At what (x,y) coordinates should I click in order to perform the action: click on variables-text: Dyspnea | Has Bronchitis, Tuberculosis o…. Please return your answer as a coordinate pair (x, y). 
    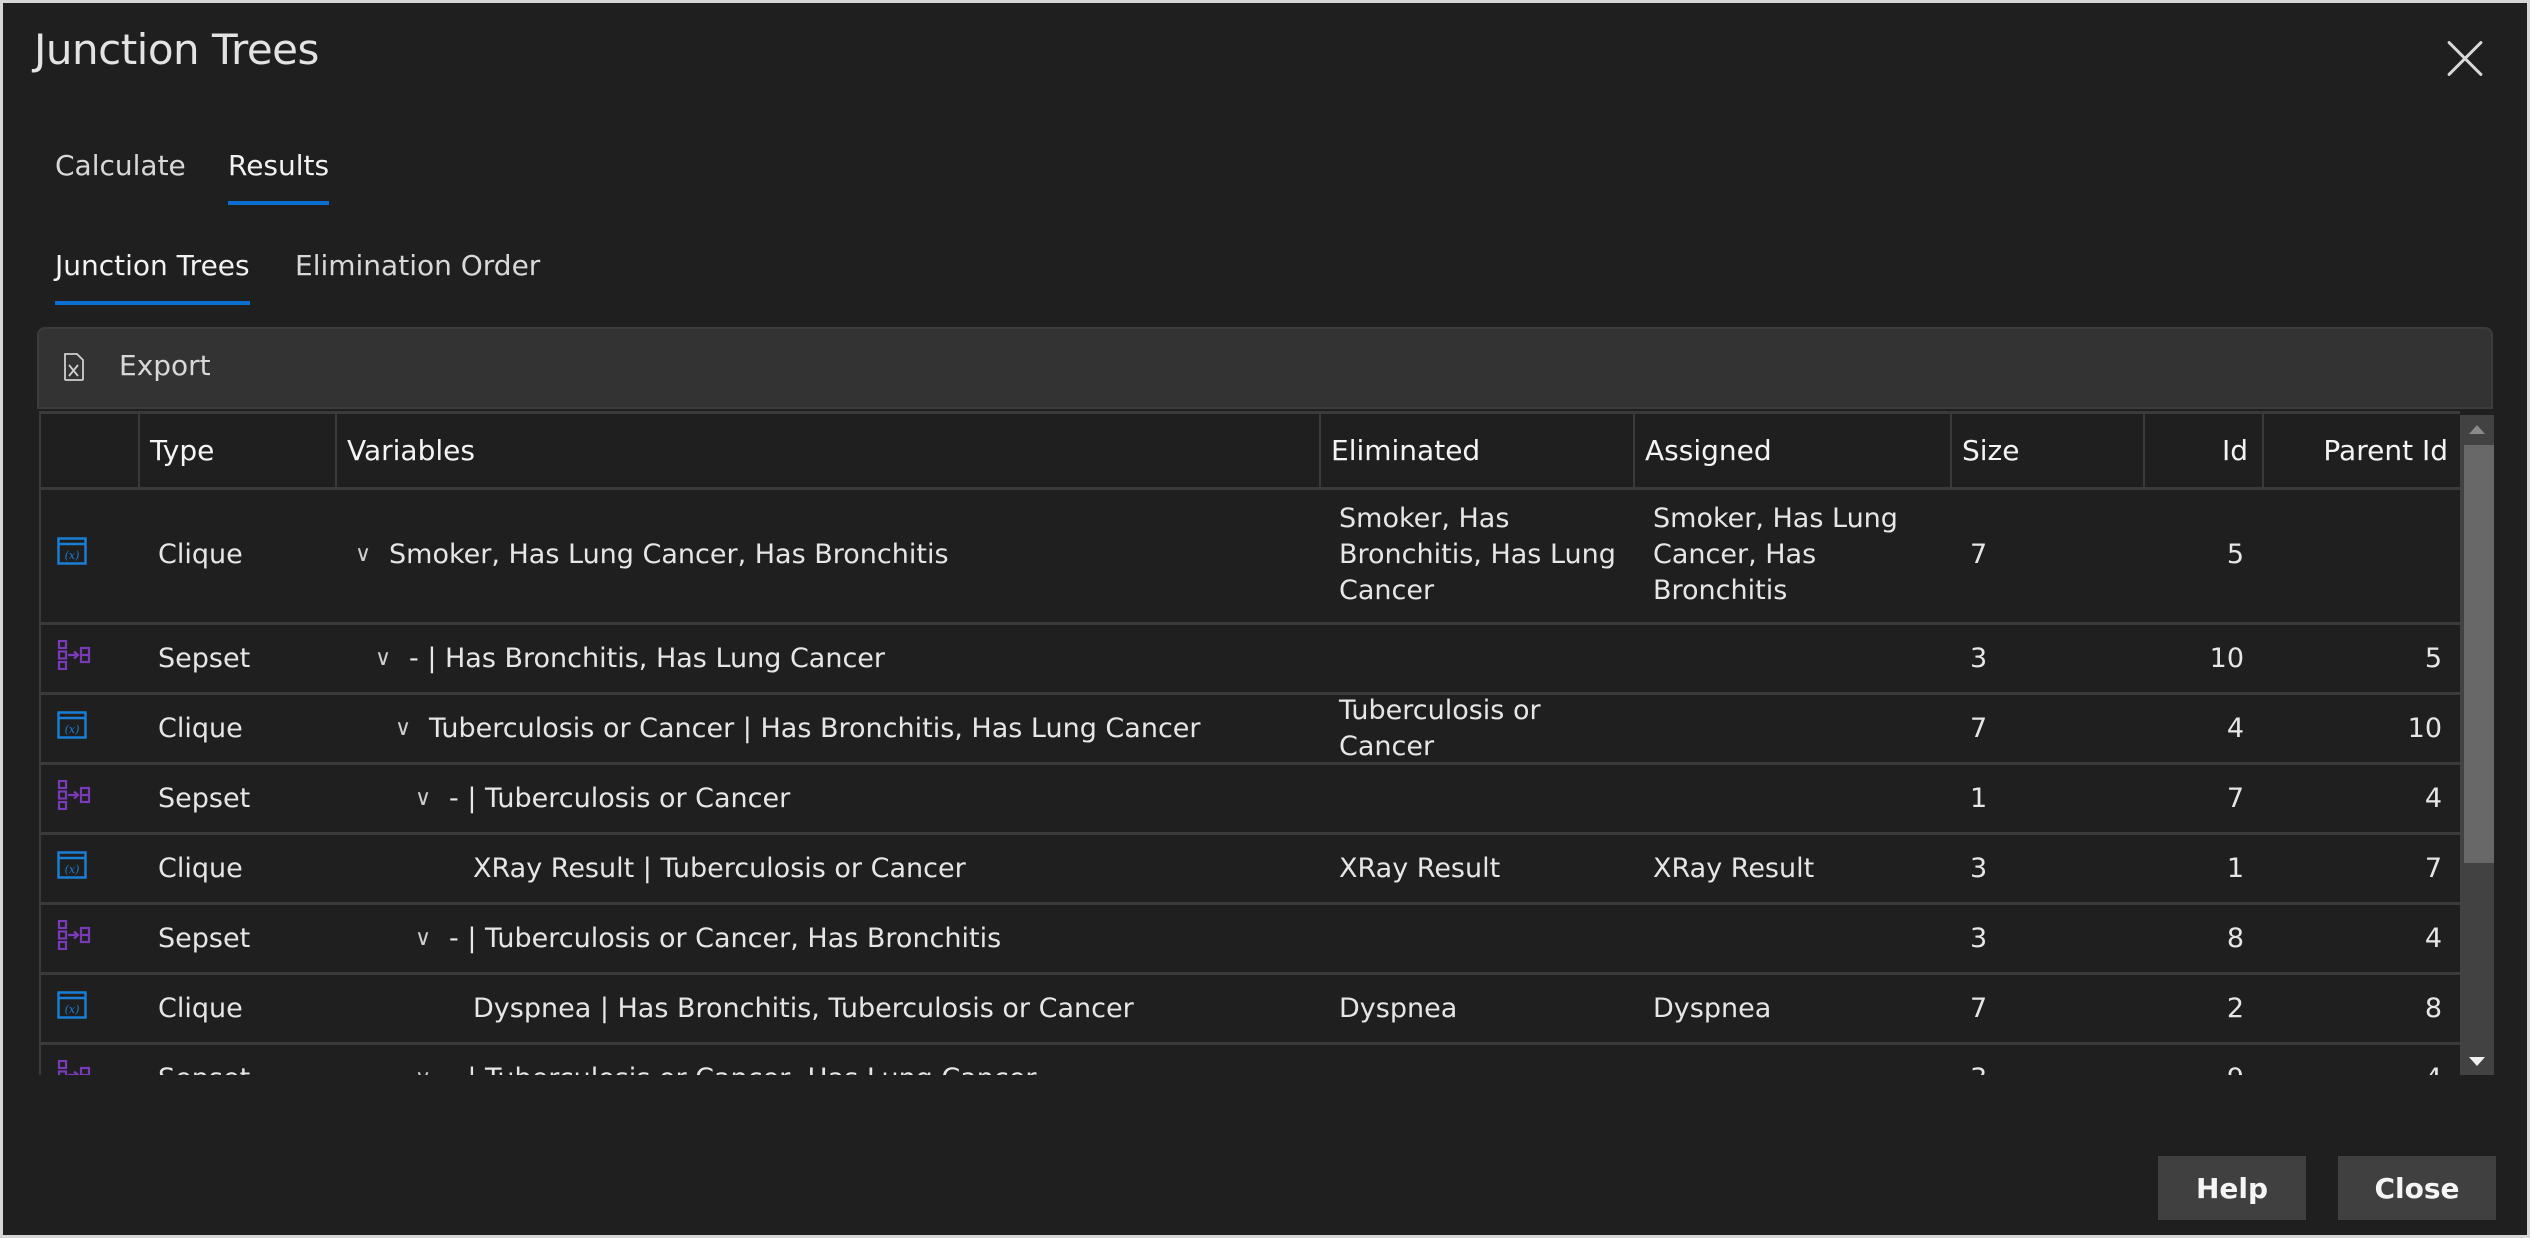
    Looking at the image, I should click on (803, 1008).